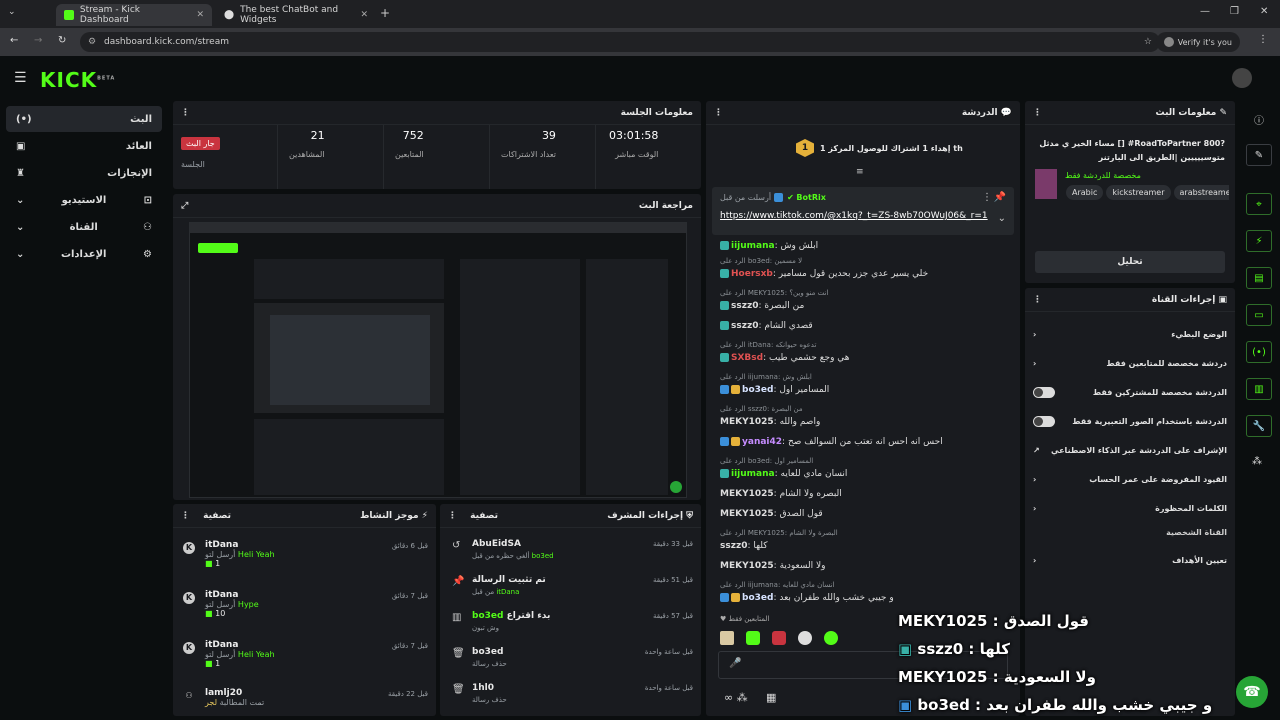 The width and height of the screenshot is (1280, 720). I want to click on chat-message: bo3ed: المسامير اول, so click(864, 390).